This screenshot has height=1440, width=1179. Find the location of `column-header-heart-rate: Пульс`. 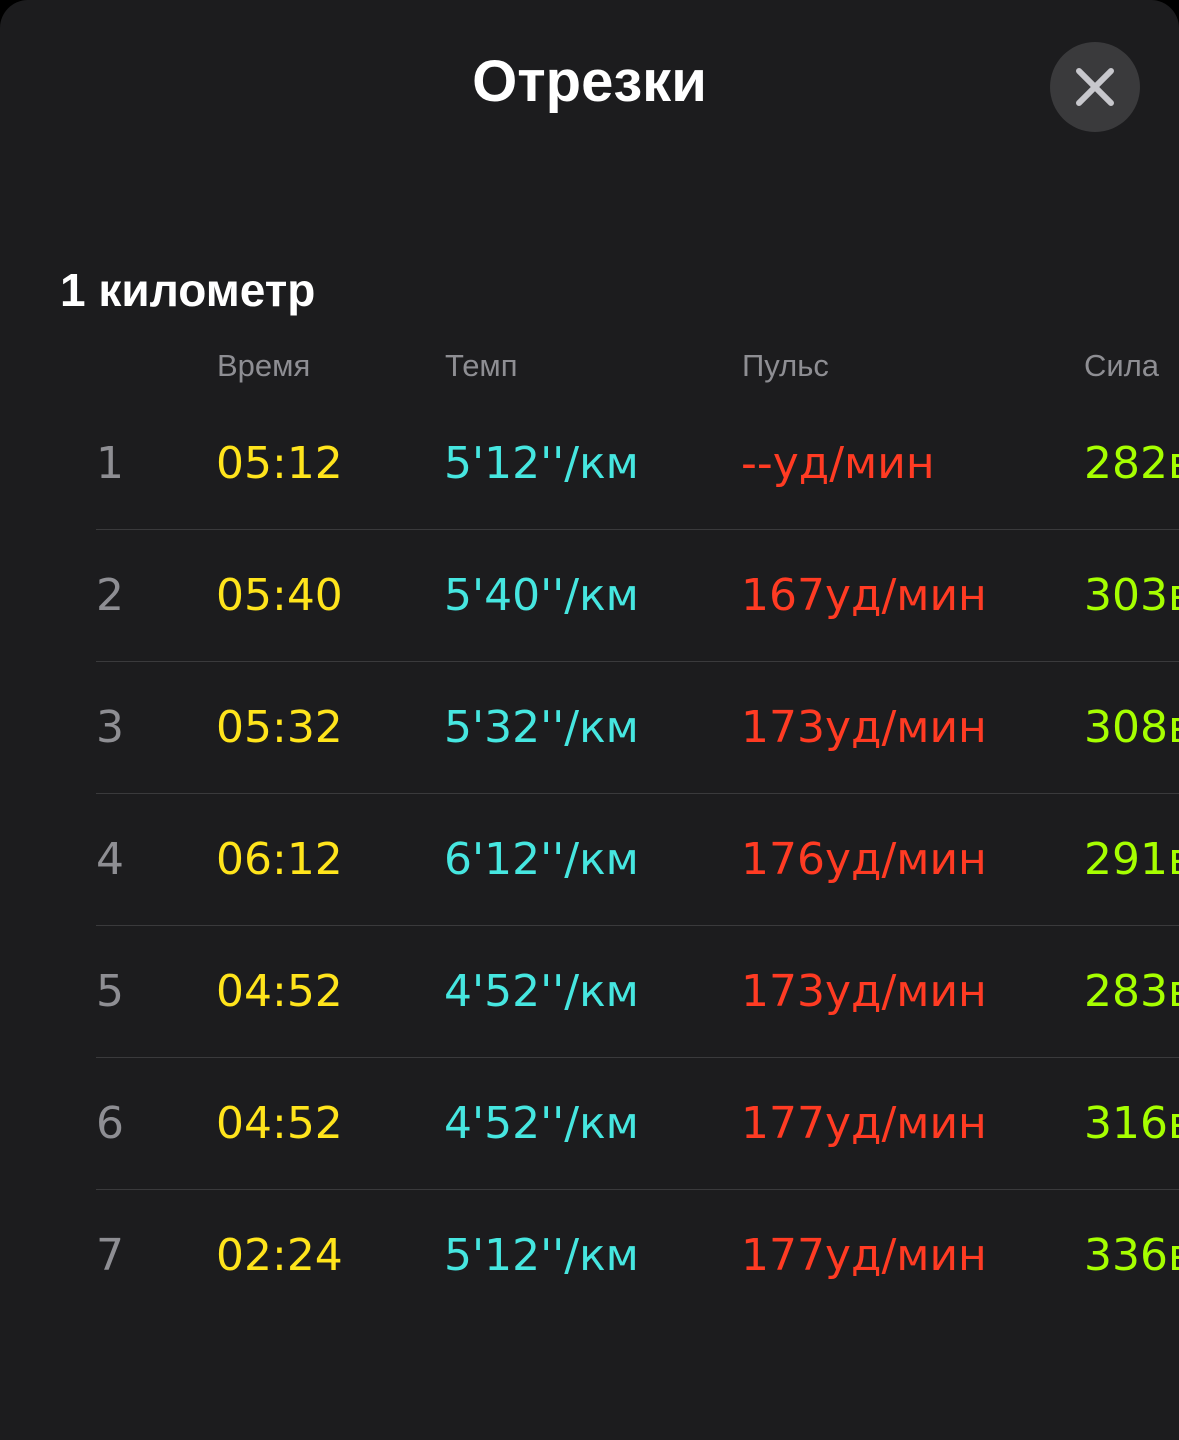

column-header-heart-rate: Пульс is located at coordinates (785, 365).